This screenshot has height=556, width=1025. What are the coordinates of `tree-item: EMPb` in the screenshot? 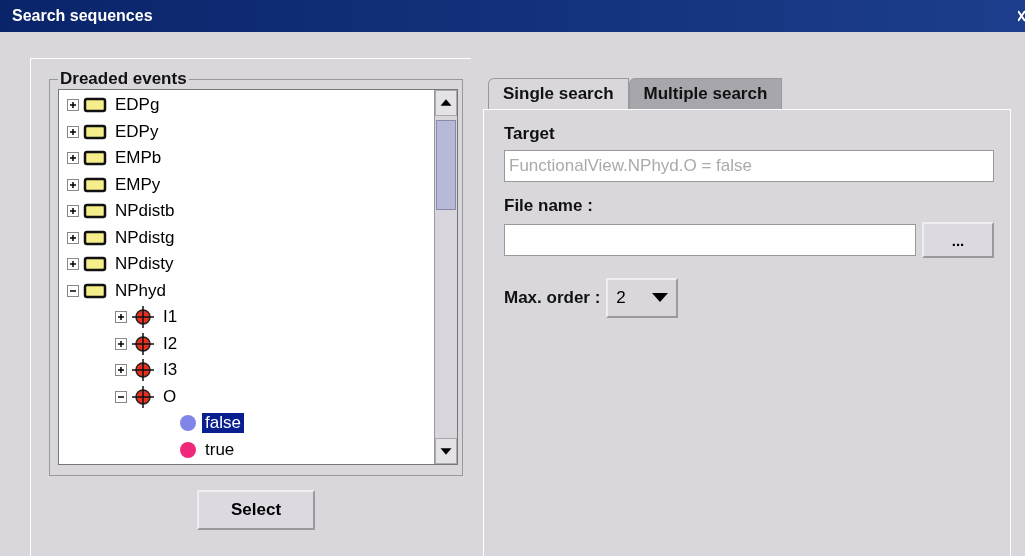 It's located at (138, 158).